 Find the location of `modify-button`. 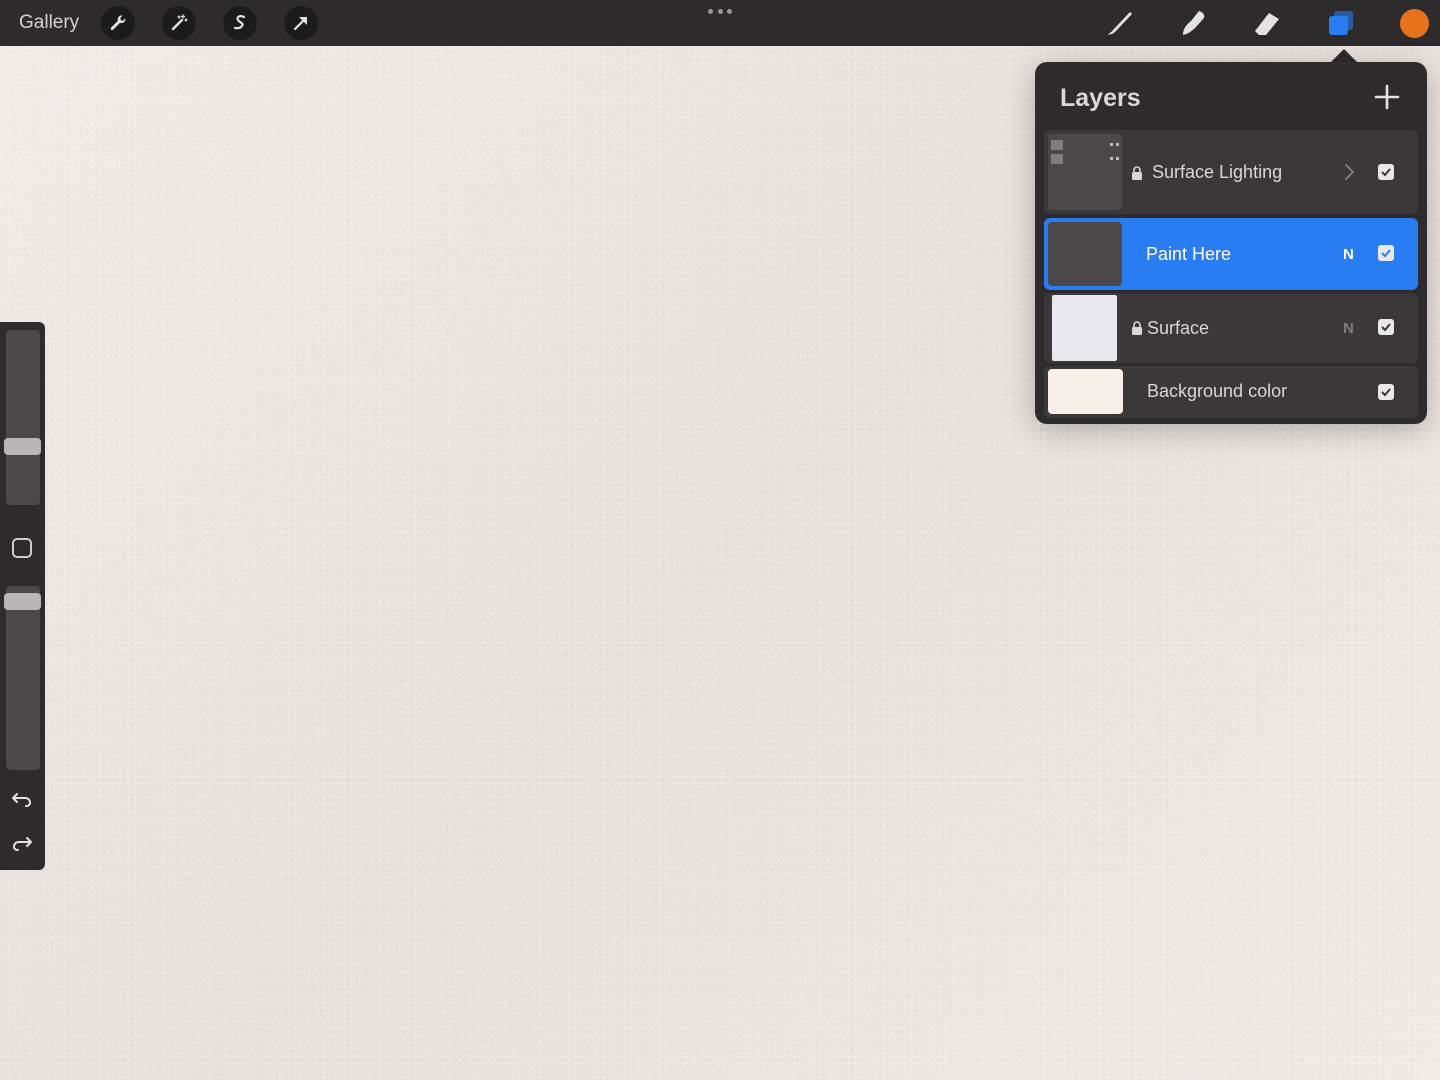

modify-button is located at coordinates (22, 548).